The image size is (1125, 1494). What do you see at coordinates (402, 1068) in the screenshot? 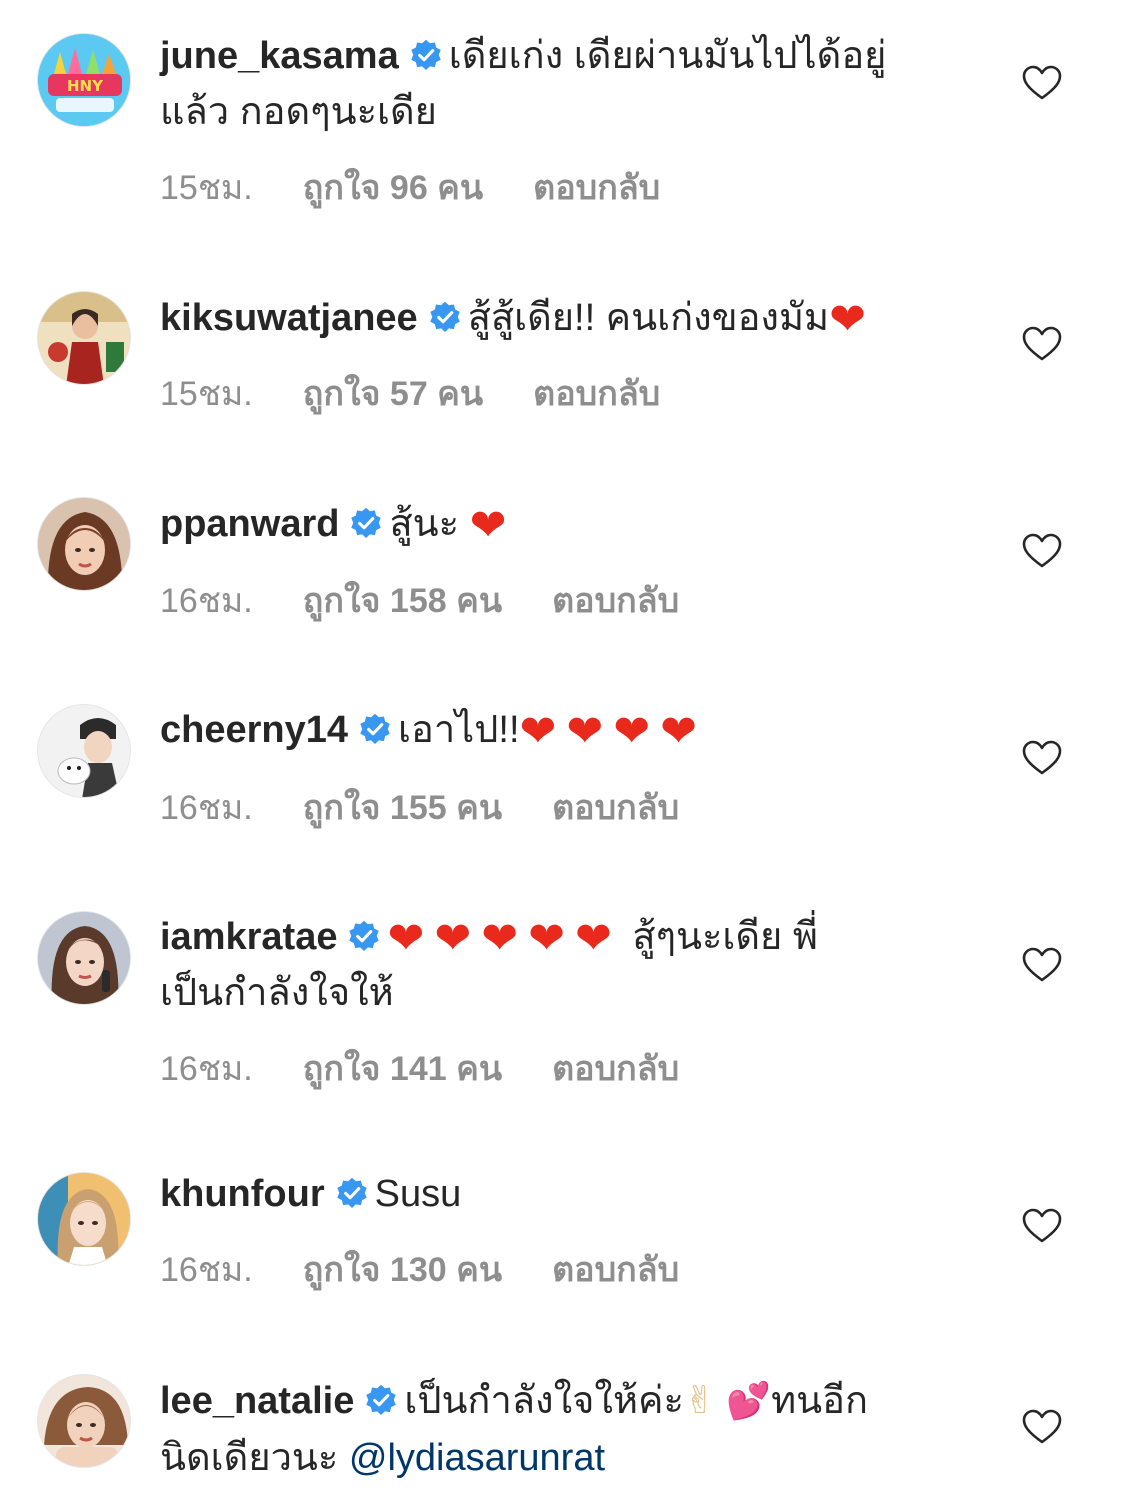
I see `likes-count: ถูกใจ 141 คน` at bounding box center [402, 1068].